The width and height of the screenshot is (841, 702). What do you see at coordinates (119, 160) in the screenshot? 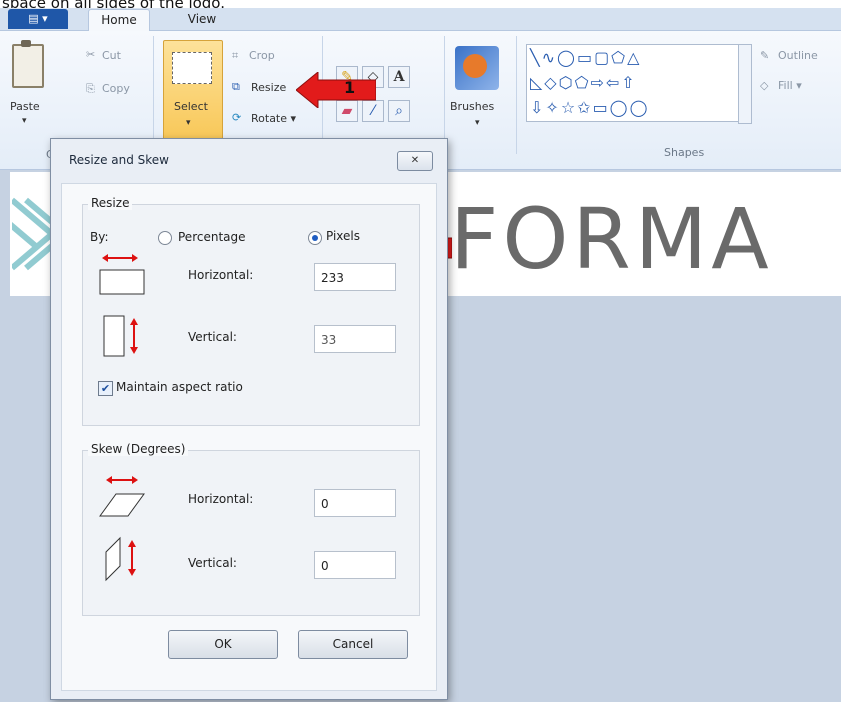
I see `dialog-title: Resize and Skew` at bounding box center [119, 160].